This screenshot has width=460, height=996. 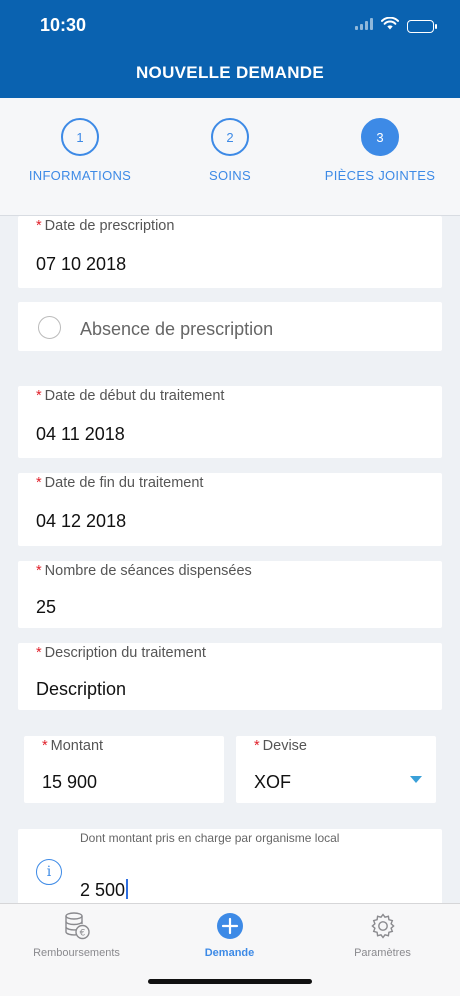 What do you see at coordinates (364, 26) in the screenshot?
I see `signal-icon` at bounding box center [364, 26].